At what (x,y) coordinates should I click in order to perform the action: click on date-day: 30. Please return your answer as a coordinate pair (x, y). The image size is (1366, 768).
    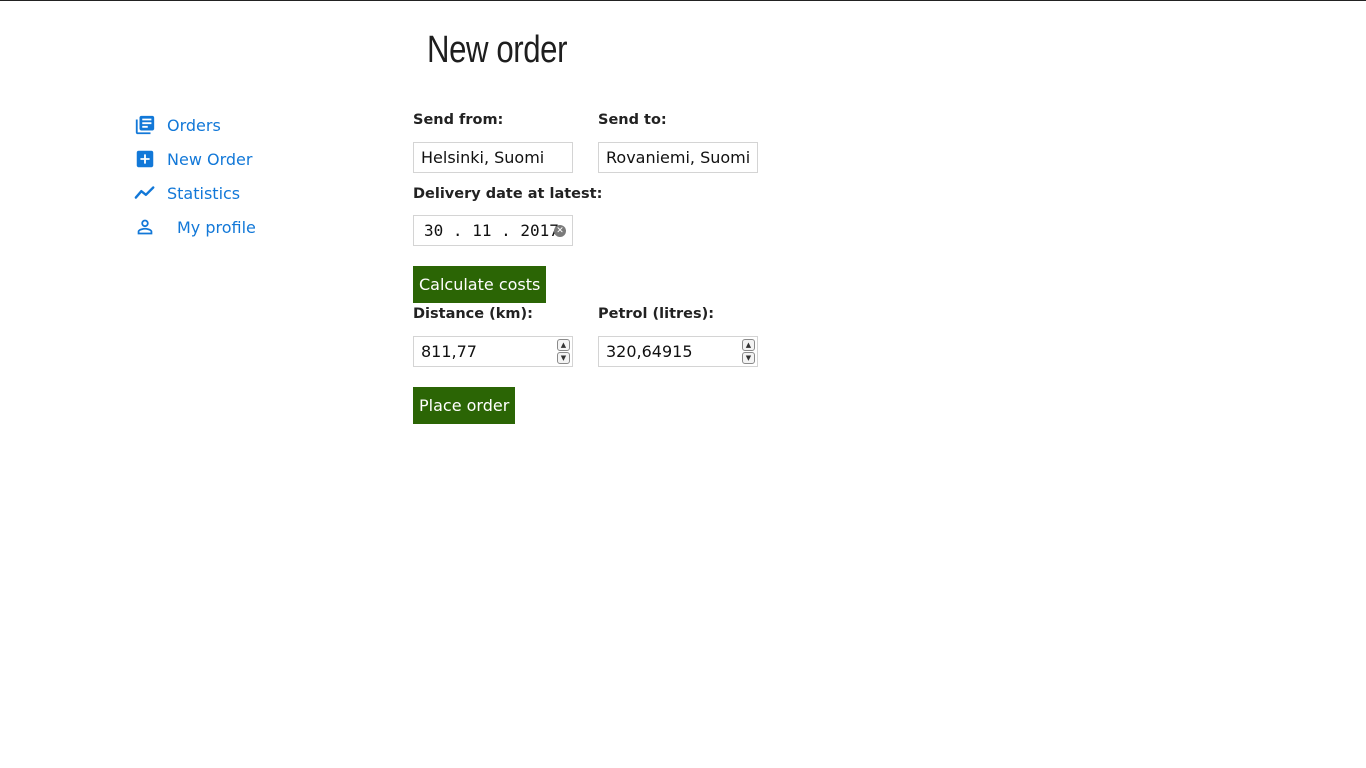
    Looking at the image, I should click on (433, 230).